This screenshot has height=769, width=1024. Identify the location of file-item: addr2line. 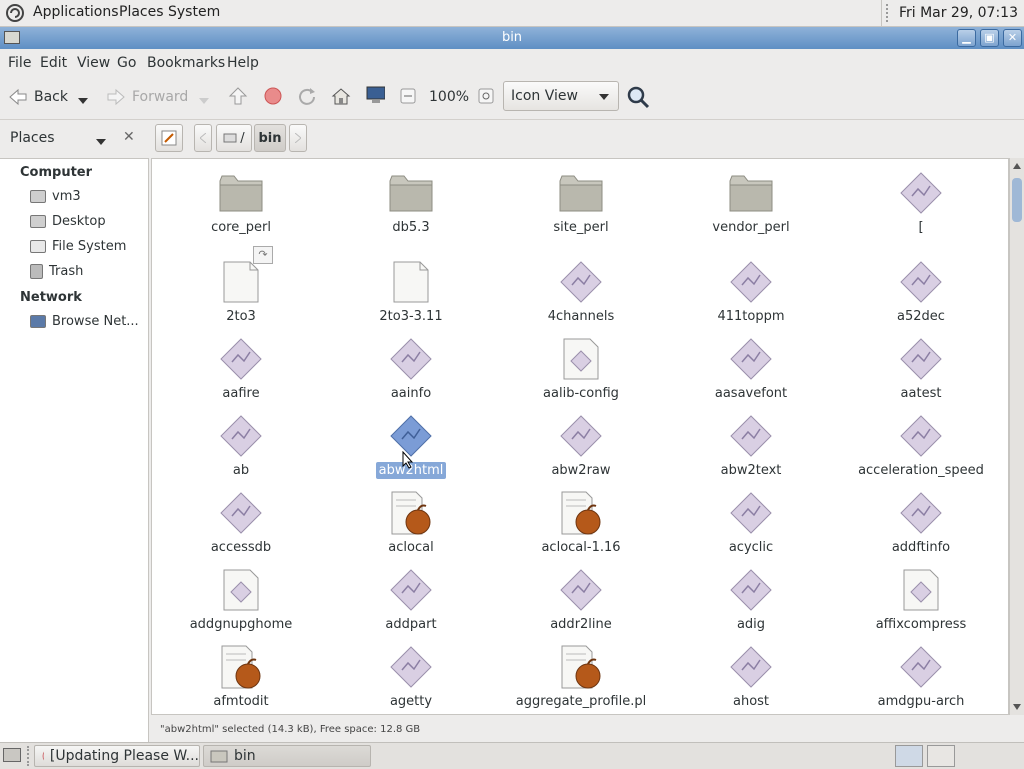
(581, 599).